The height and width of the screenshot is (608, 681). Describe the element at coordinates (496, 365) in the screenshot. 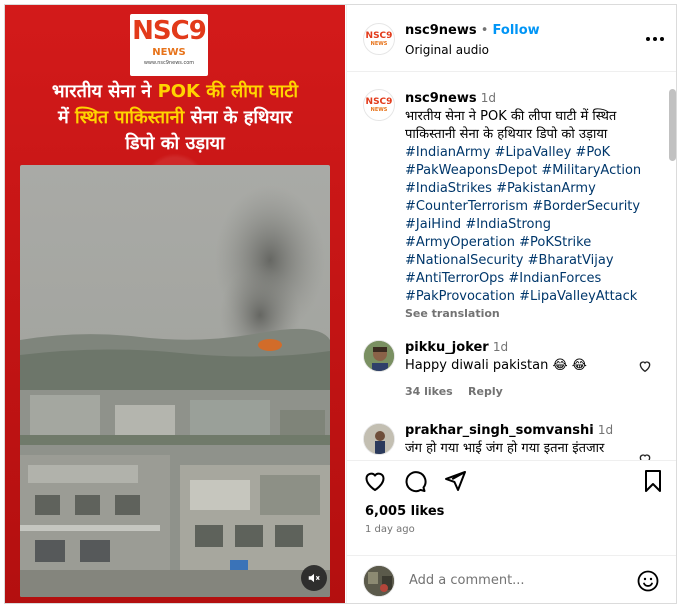

I see `comment-text: Happy diwali pakistan 😂 😂` at that location.